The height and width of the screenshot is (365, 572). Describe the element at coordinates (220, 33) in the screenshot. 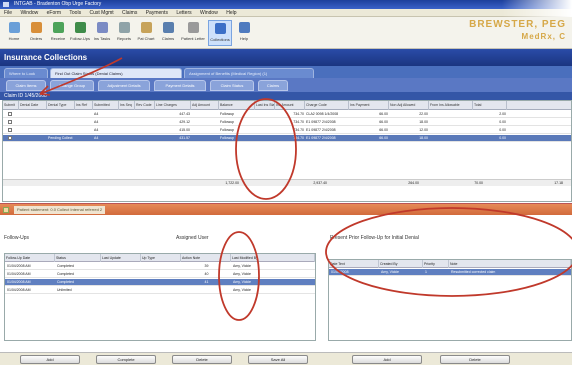

I see `toolbar-collections-button: Collections` at that location.